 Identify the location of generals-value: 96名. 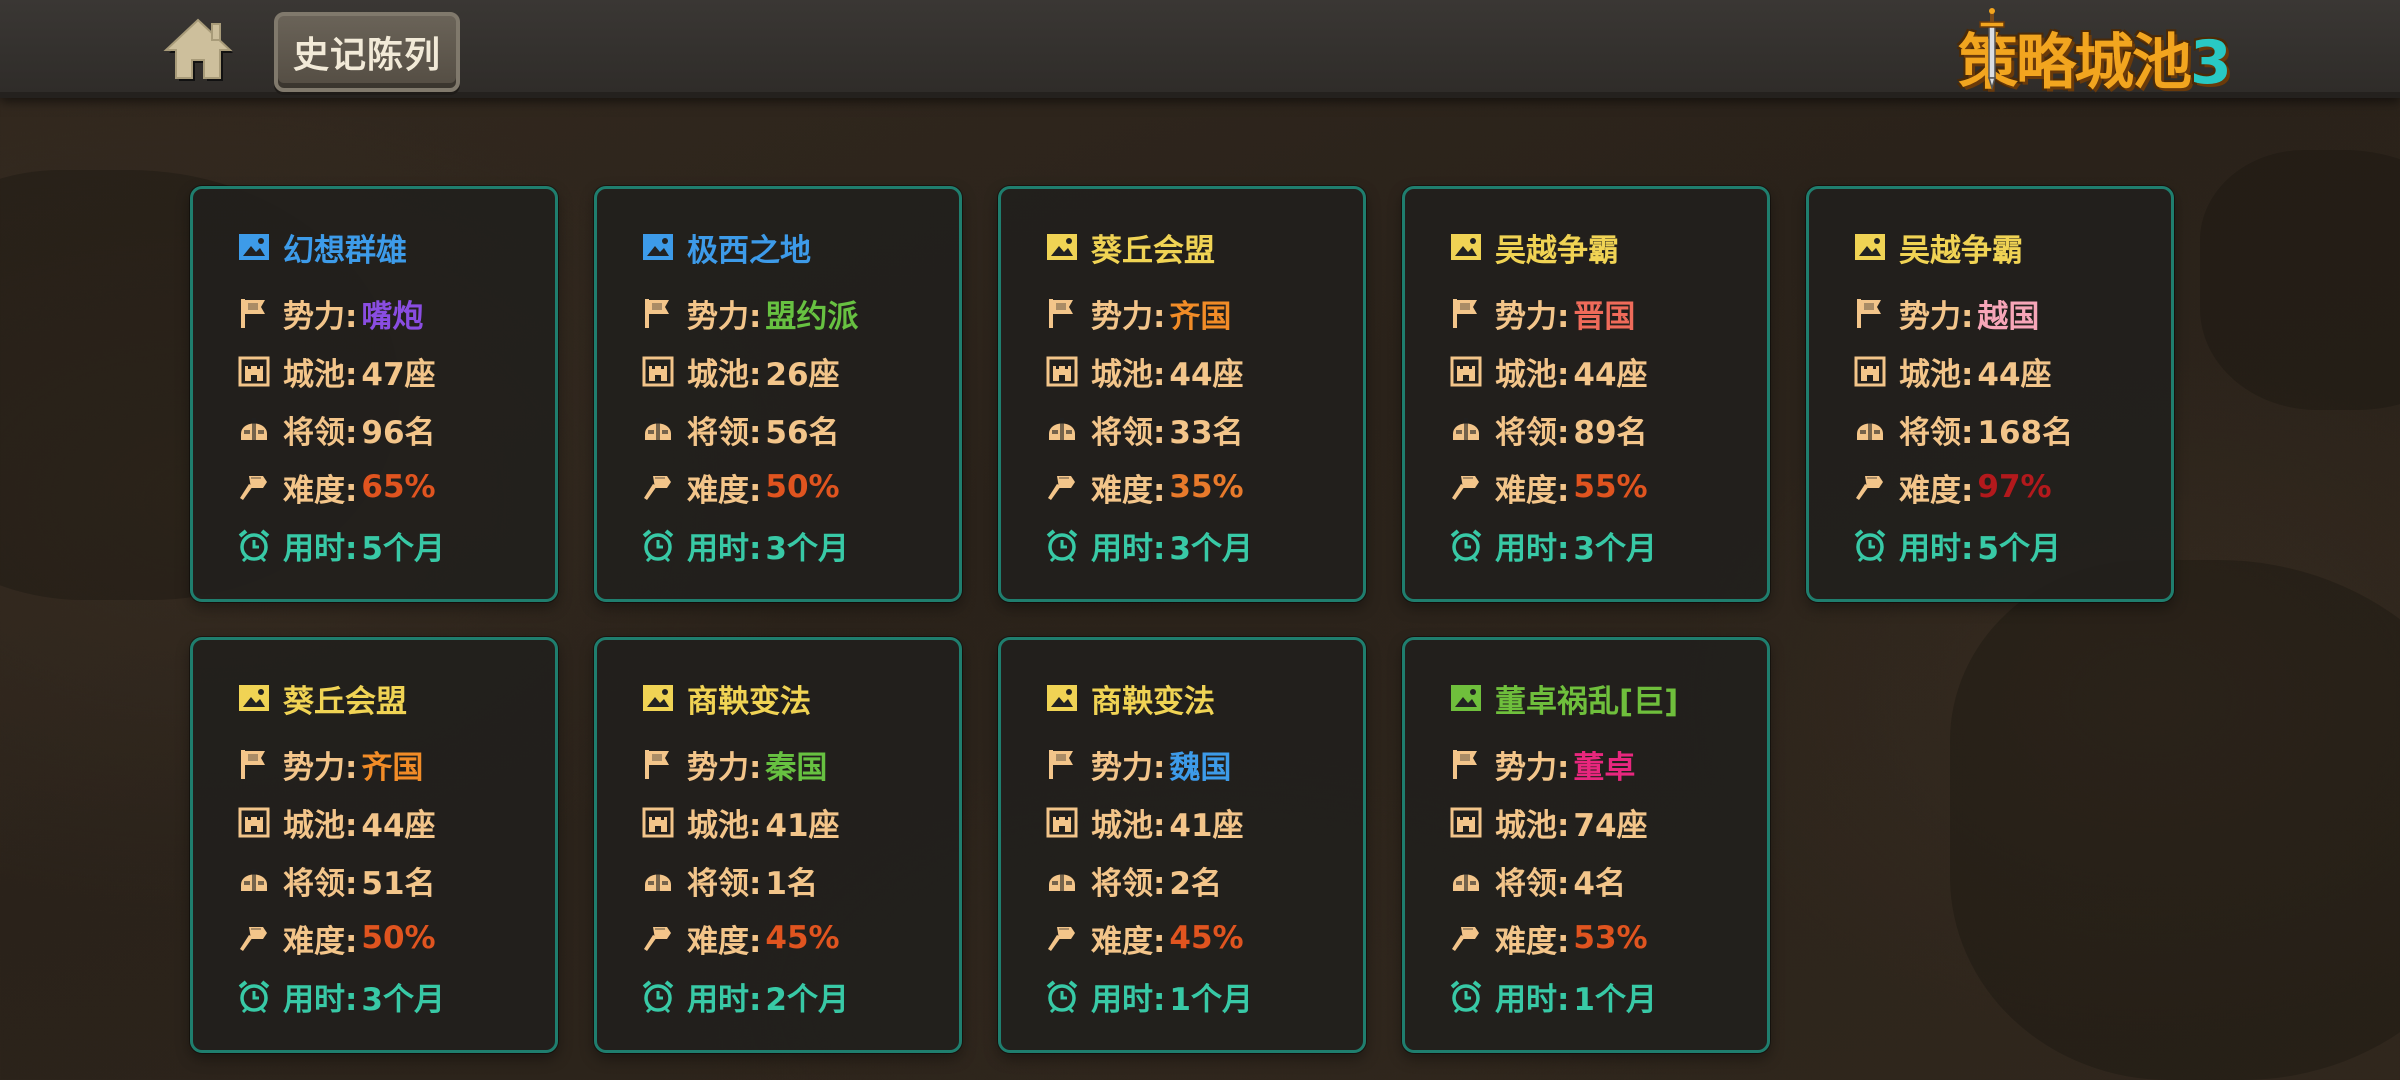
(398, 432).